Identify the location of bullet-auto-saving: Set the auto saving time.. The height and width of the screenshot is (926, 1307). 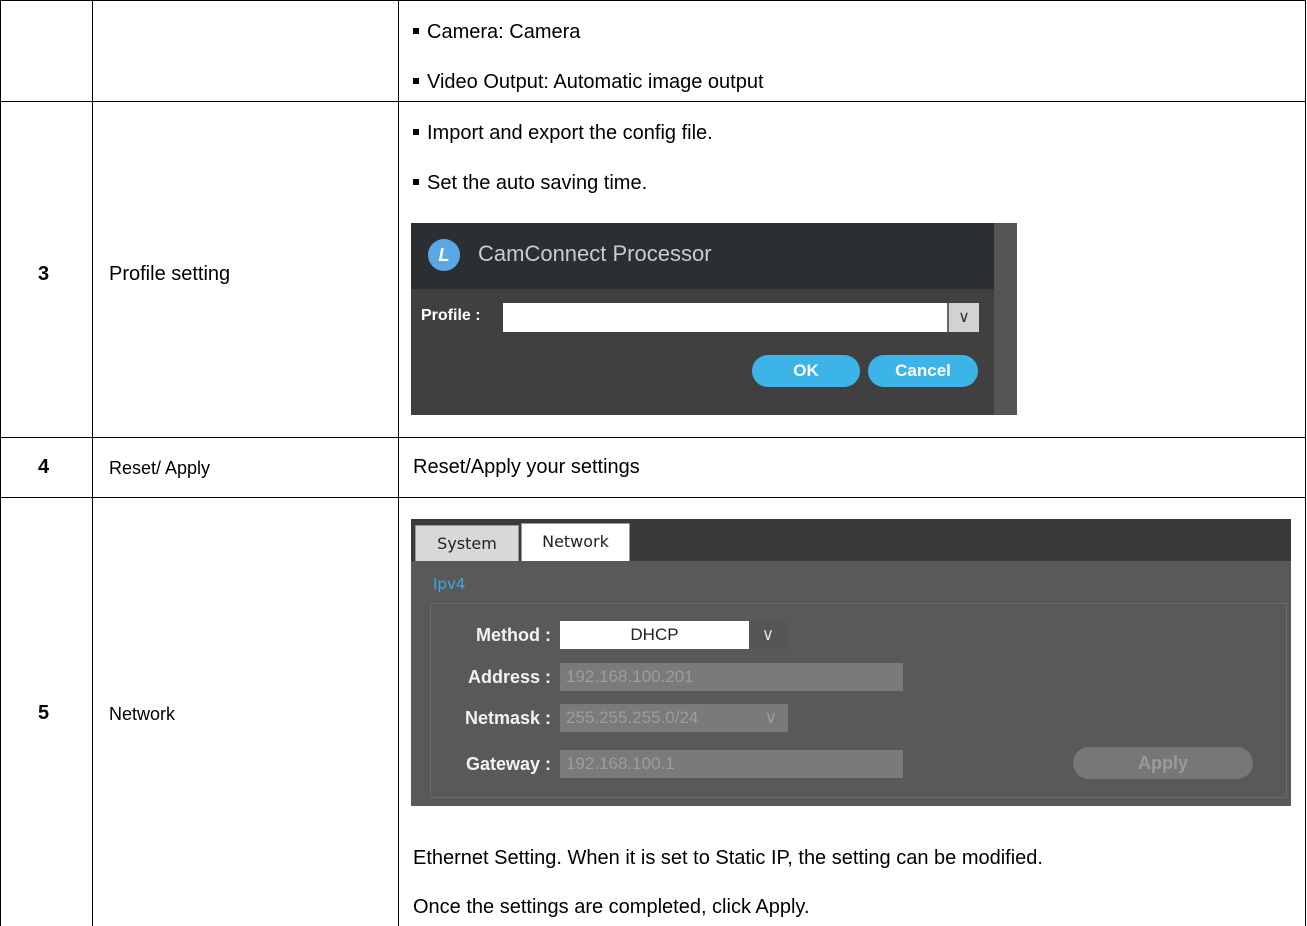
(530, 183).